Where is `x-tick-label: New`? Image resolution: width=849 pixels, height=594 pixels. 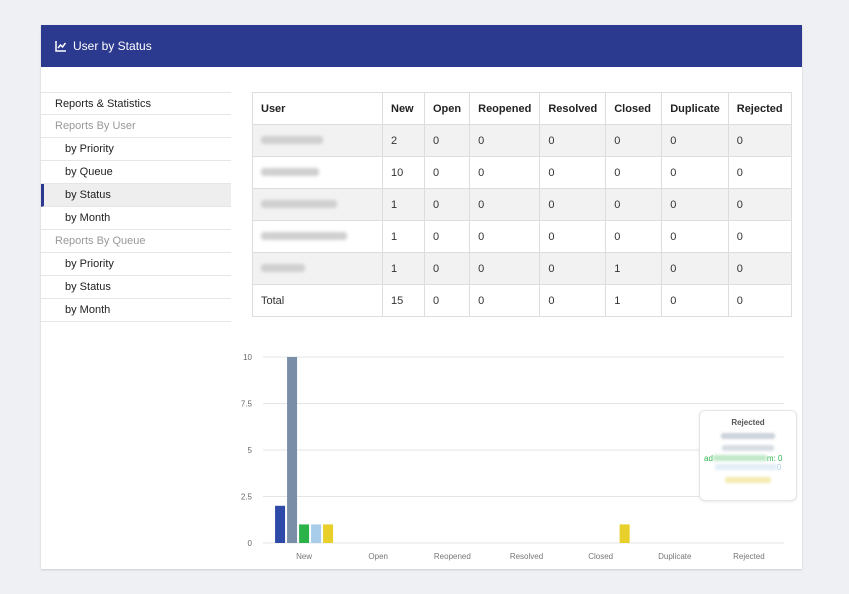
x-tick-label: New is located at coordinates (304, 556).